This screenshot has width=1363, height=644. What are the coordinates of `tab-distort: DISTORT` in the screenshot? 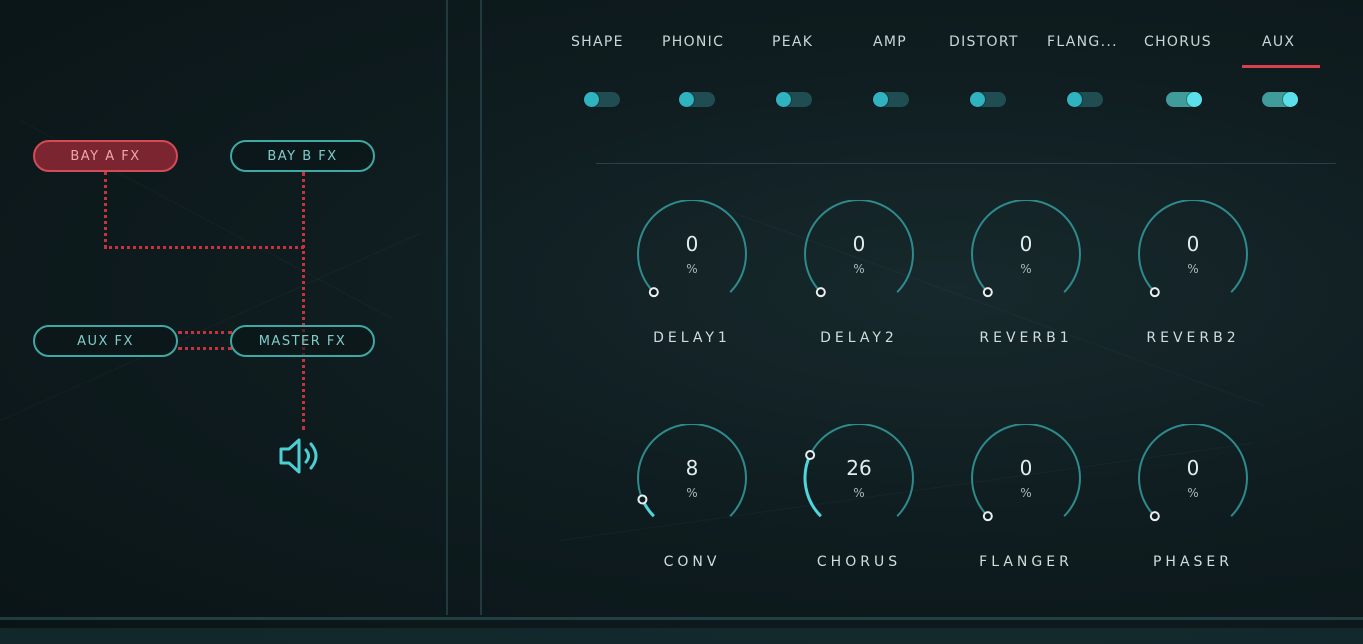 It's located at (984, 42).